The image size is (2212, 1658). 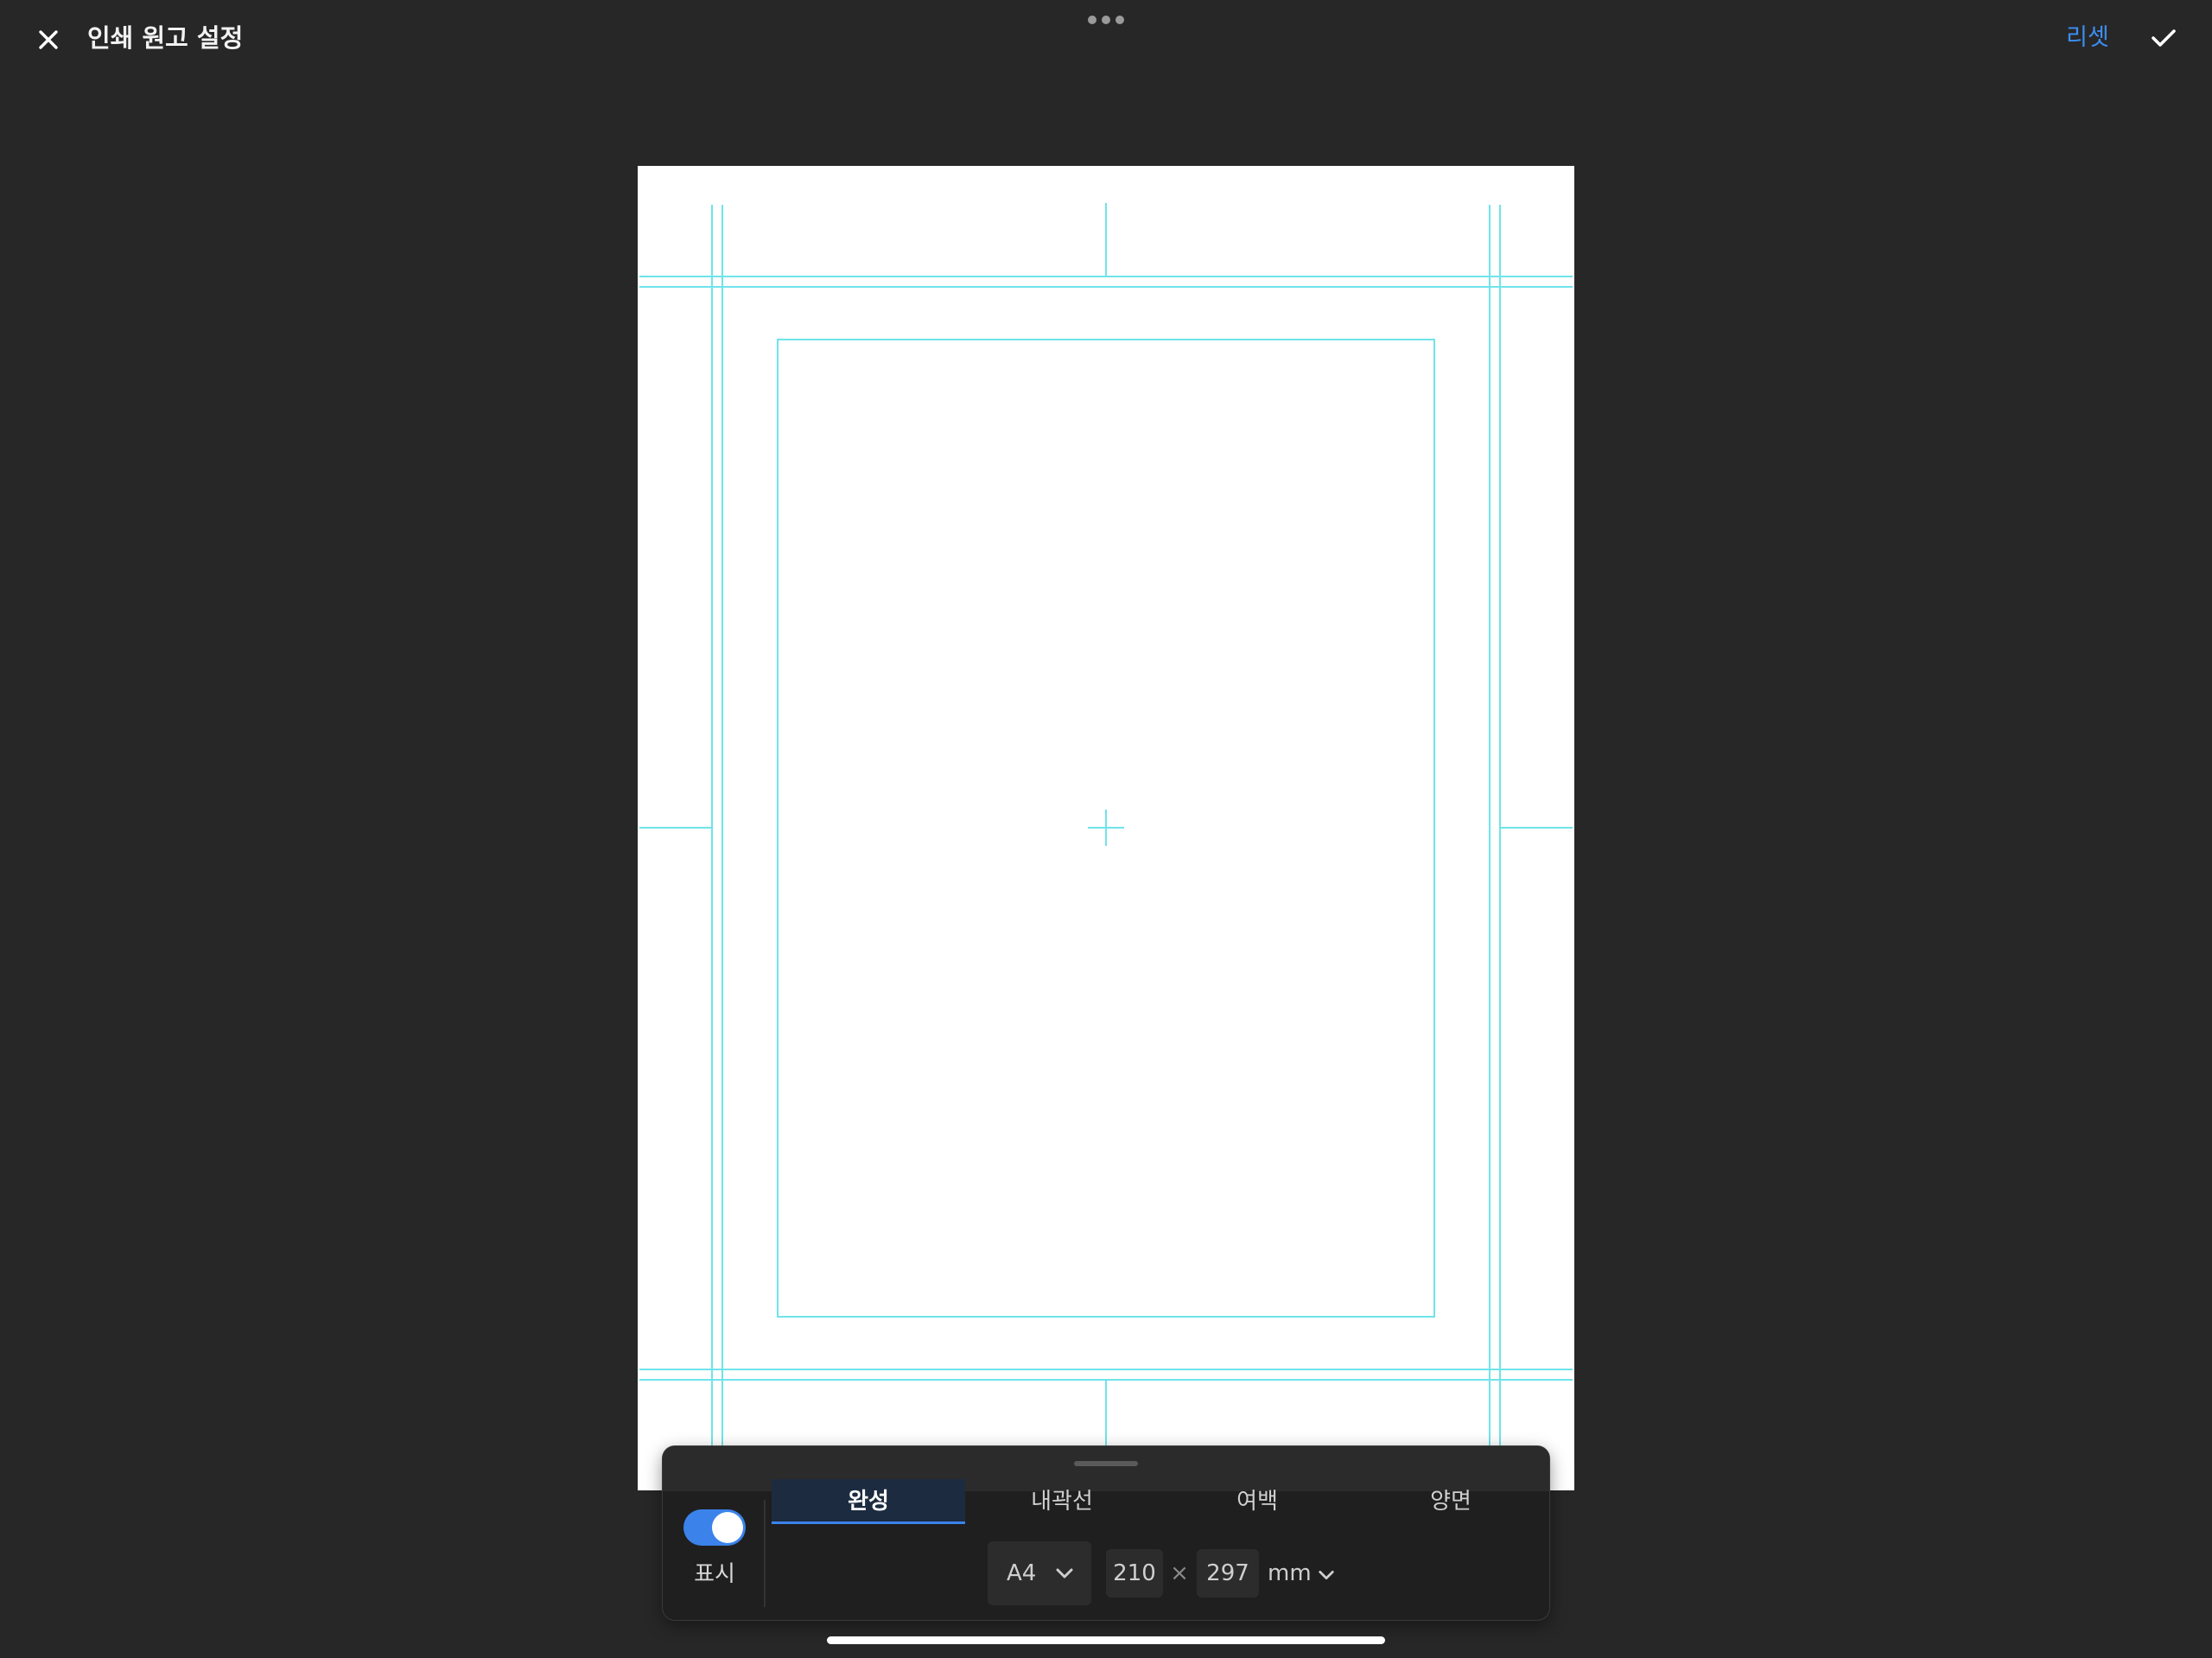 I want to click on manuscript-settings-panel: 표시 완성 내곽선 여백 양면 A4 210 × 297 mm, so click(x=1106, y=1533).